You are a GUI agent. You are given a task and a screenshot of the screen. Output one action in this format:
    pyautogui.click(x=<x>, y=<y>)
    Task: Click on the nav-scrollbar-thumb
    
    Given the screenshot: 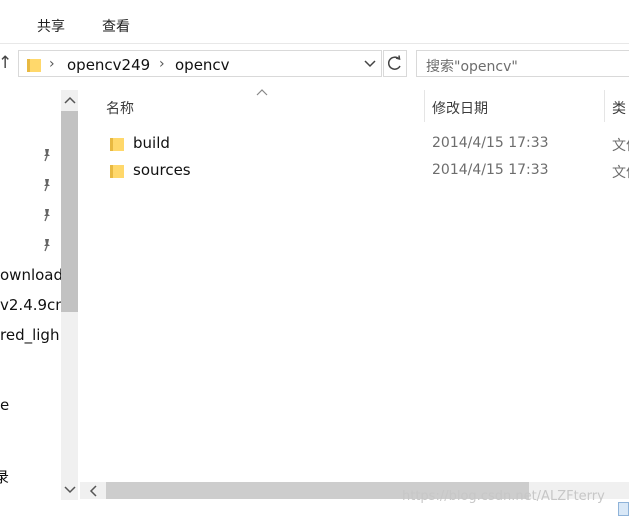 What is the action you would take?
    pyautogui.click(x=69, y=211)
    